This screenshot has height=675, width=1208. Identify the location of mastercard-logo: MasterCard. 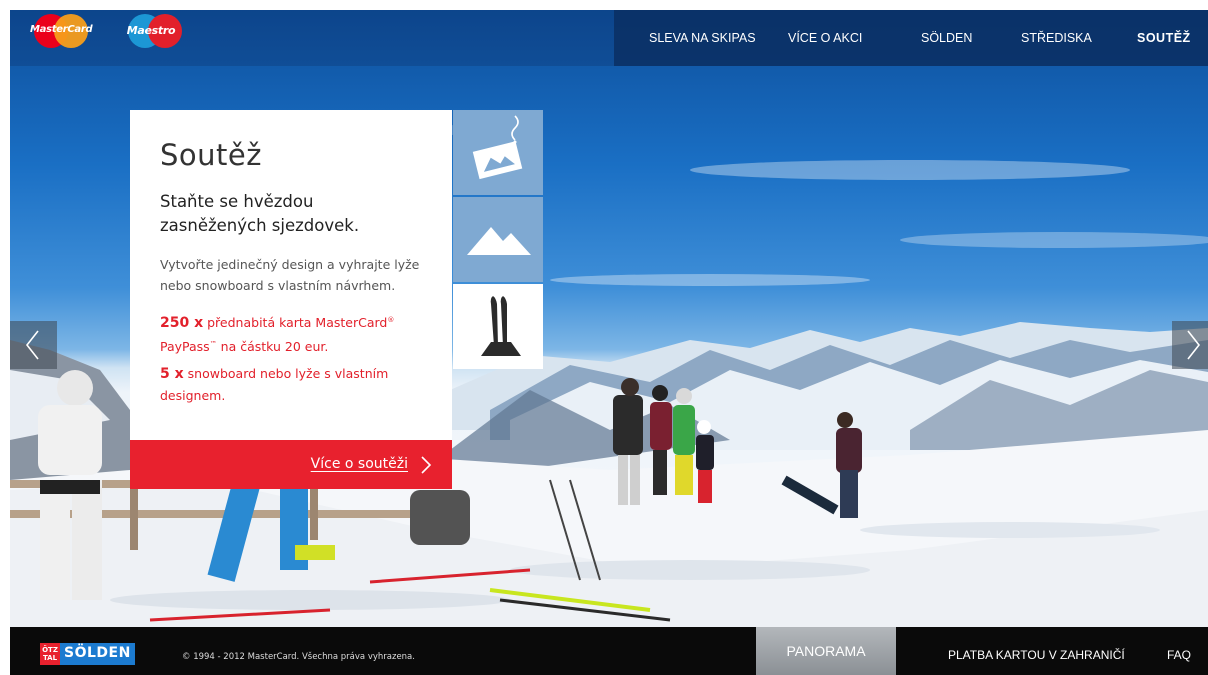
(61, 31).